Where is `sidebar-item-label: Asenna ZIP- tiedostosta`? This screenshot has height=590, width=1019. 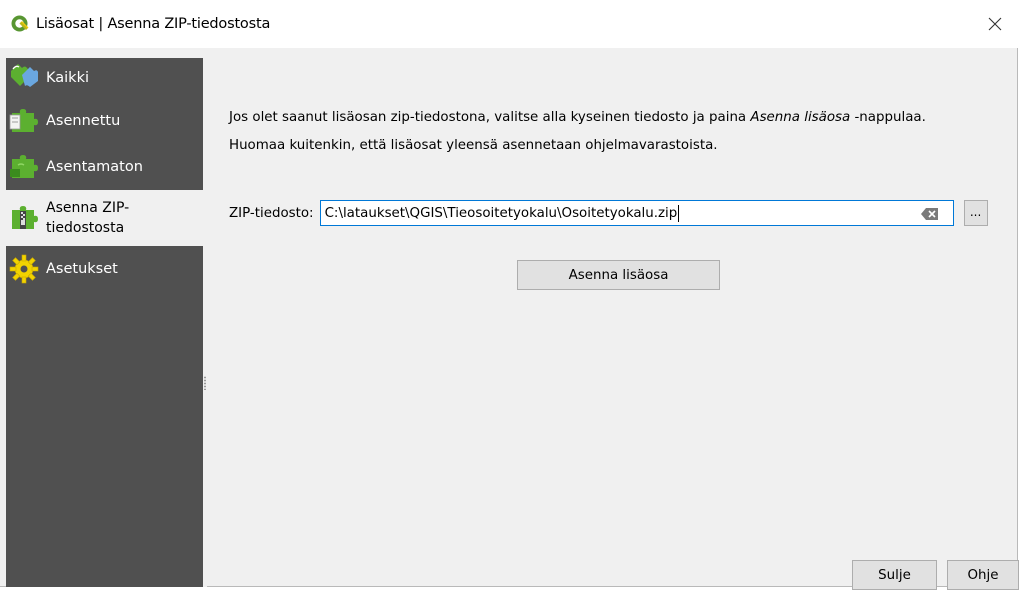
sidebar-item-label: Asenna ZIP- tiedostosta is located at coordinates (88, 218).